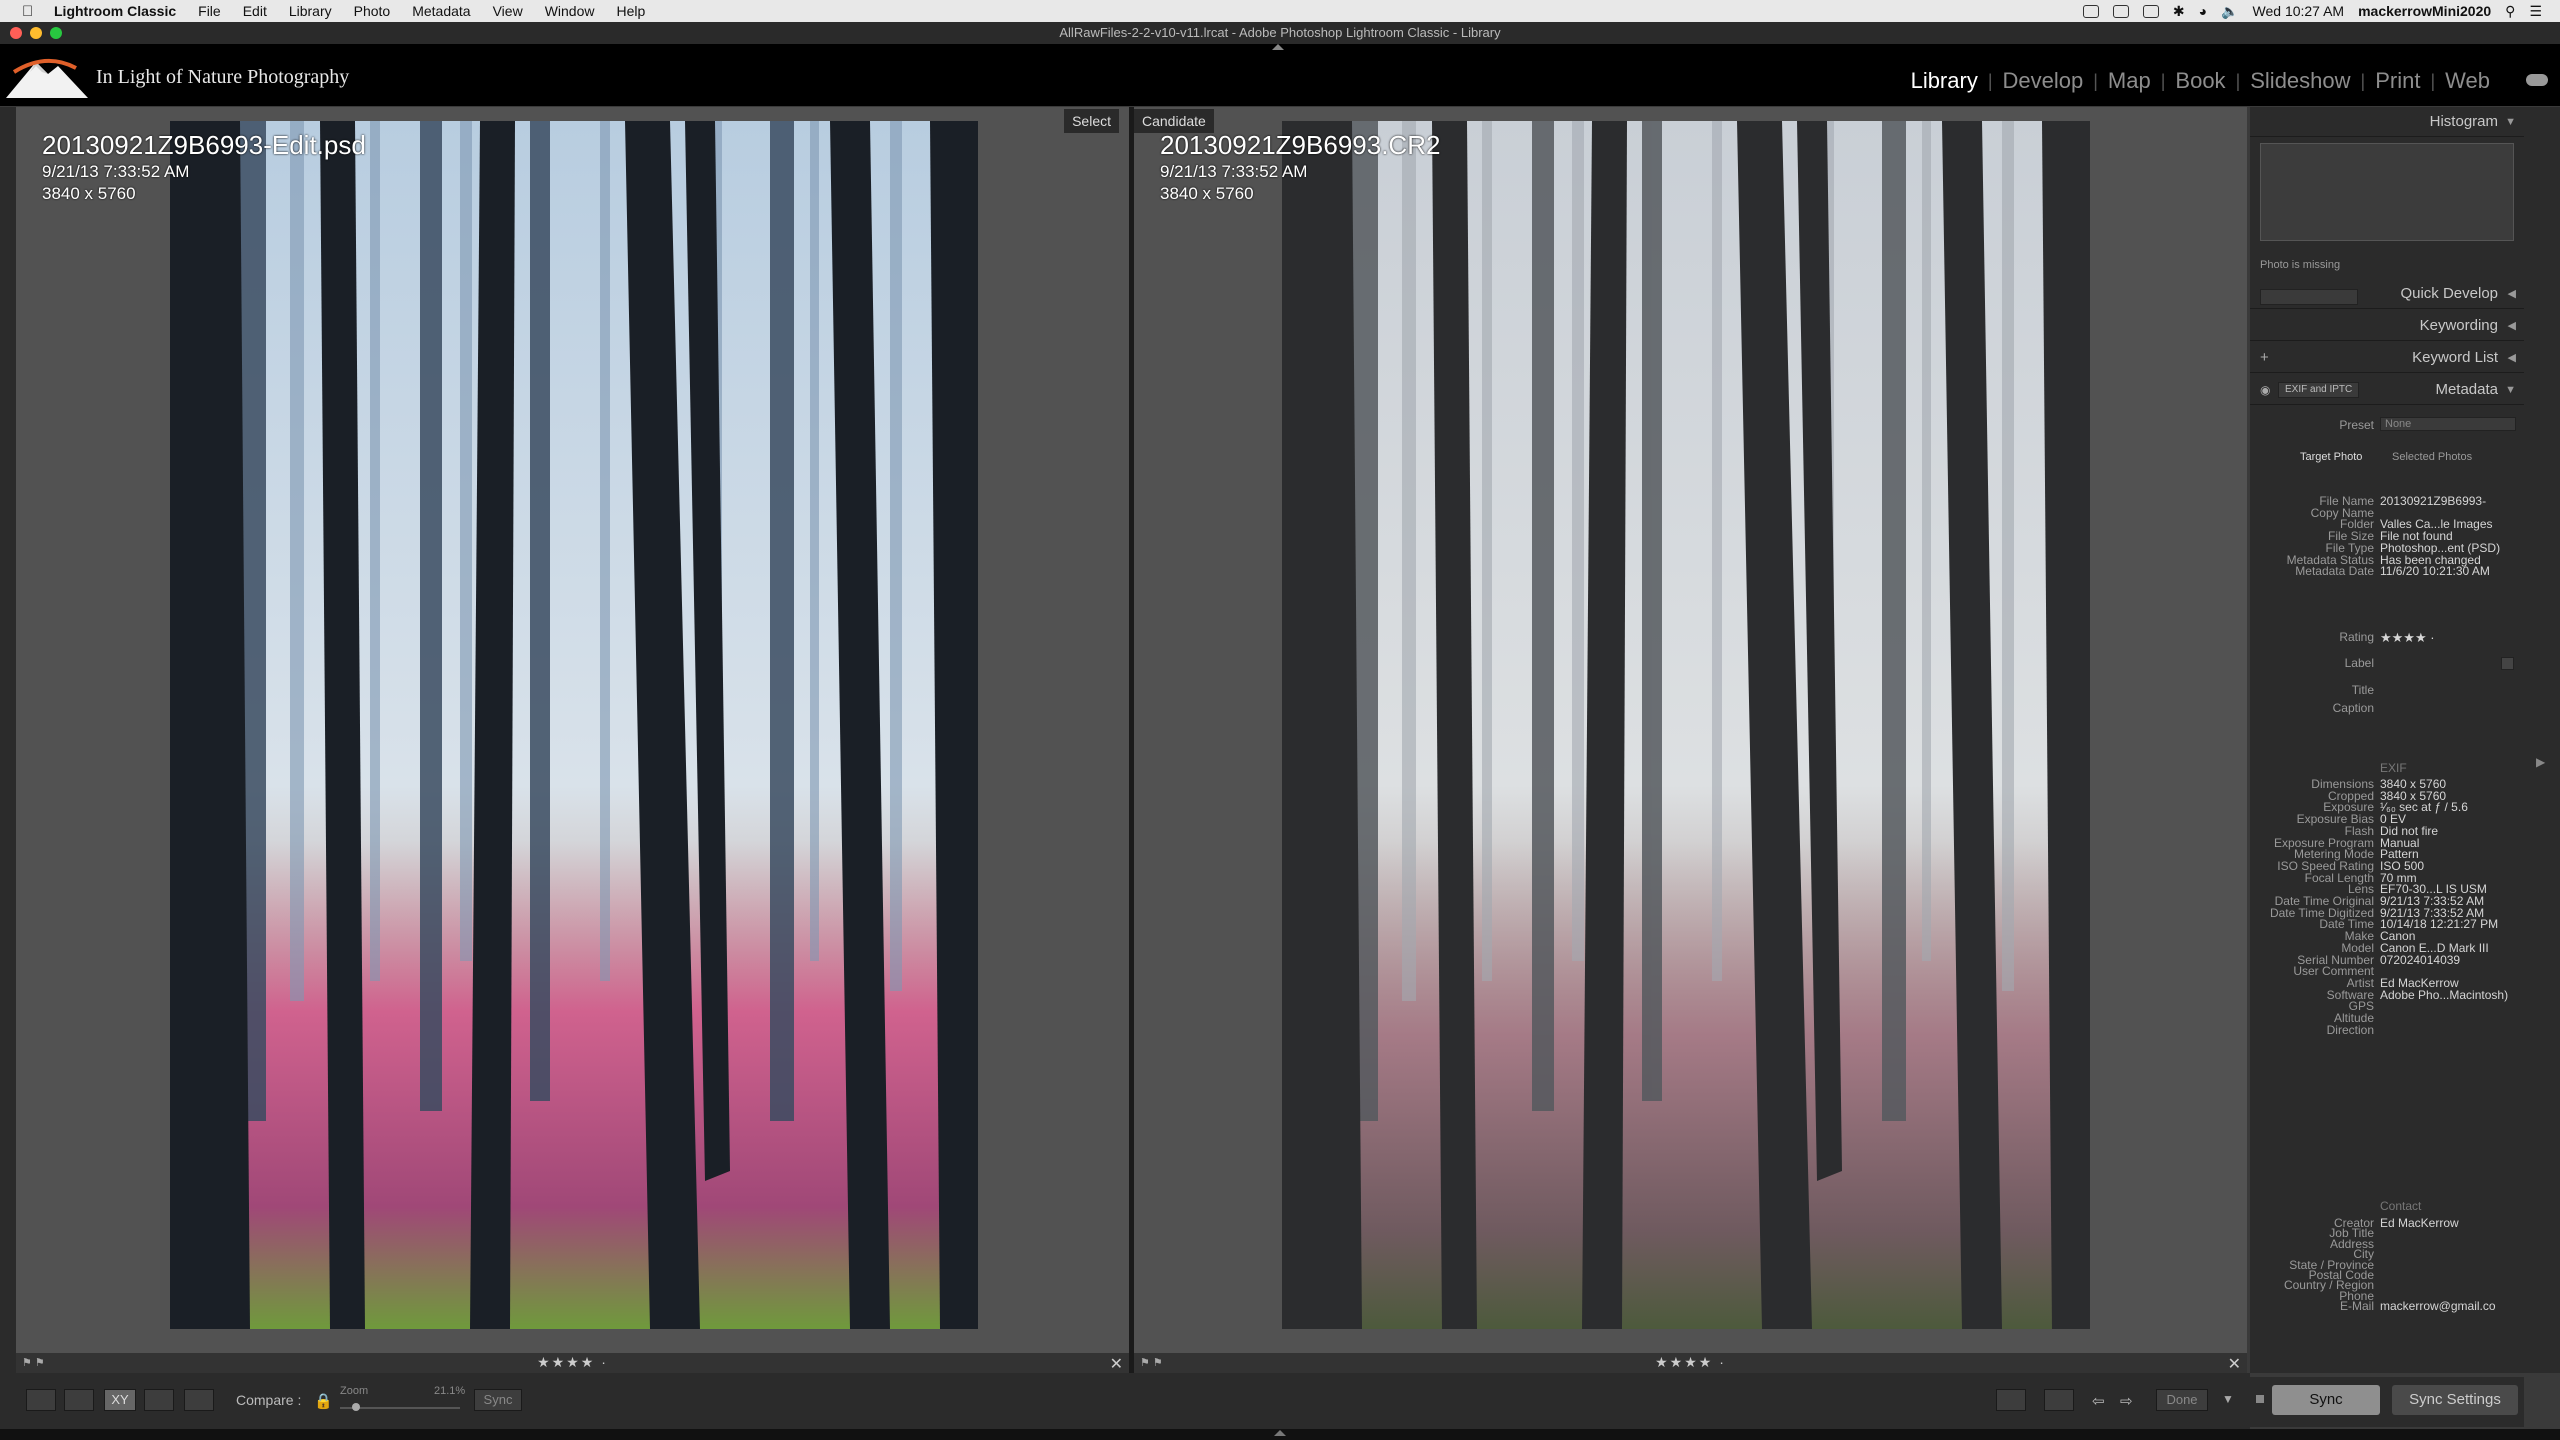  Describe the element at coordinates (2228, 1399) in the screenshot. I see `toolbar-menu-icon: ▼` at that location.